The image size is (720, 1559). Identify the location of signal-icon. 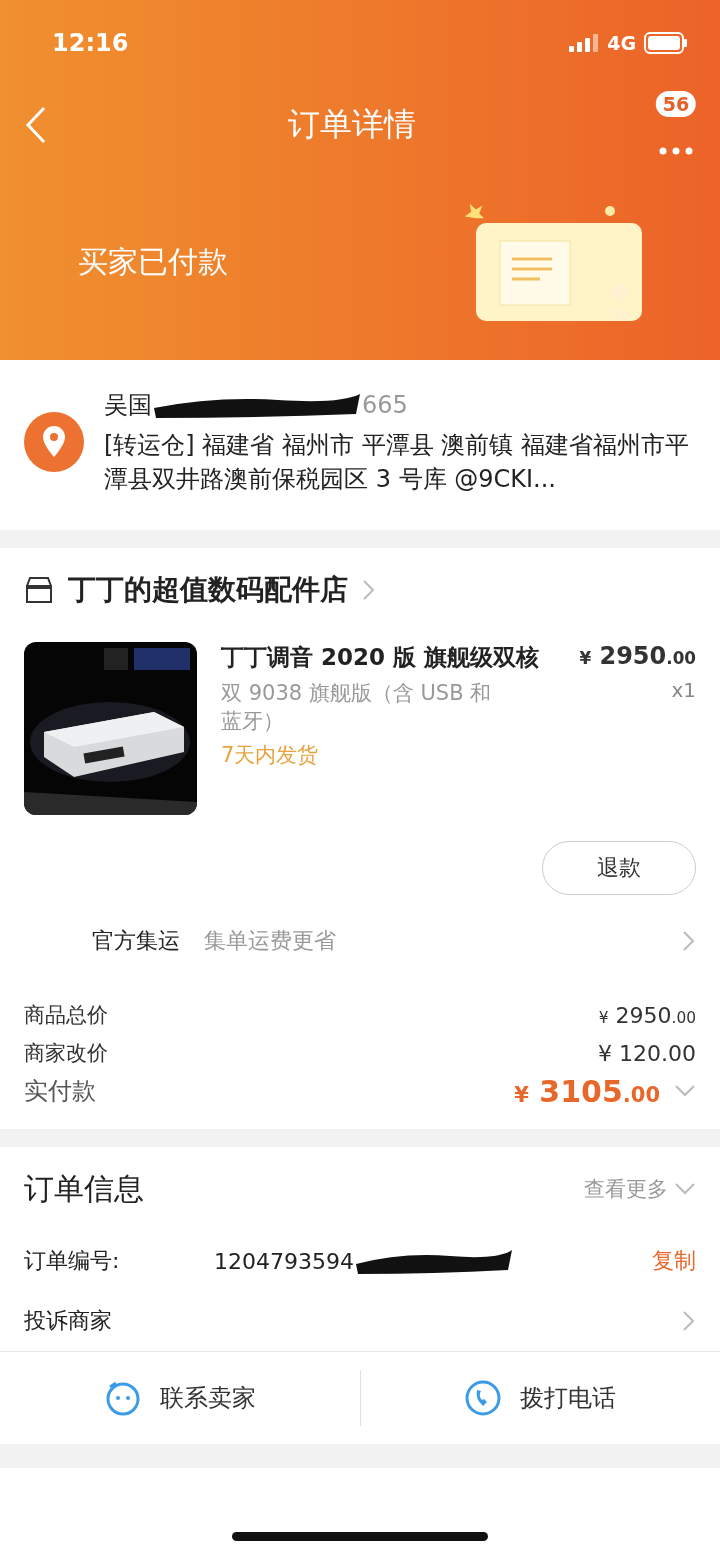
(584, 42).